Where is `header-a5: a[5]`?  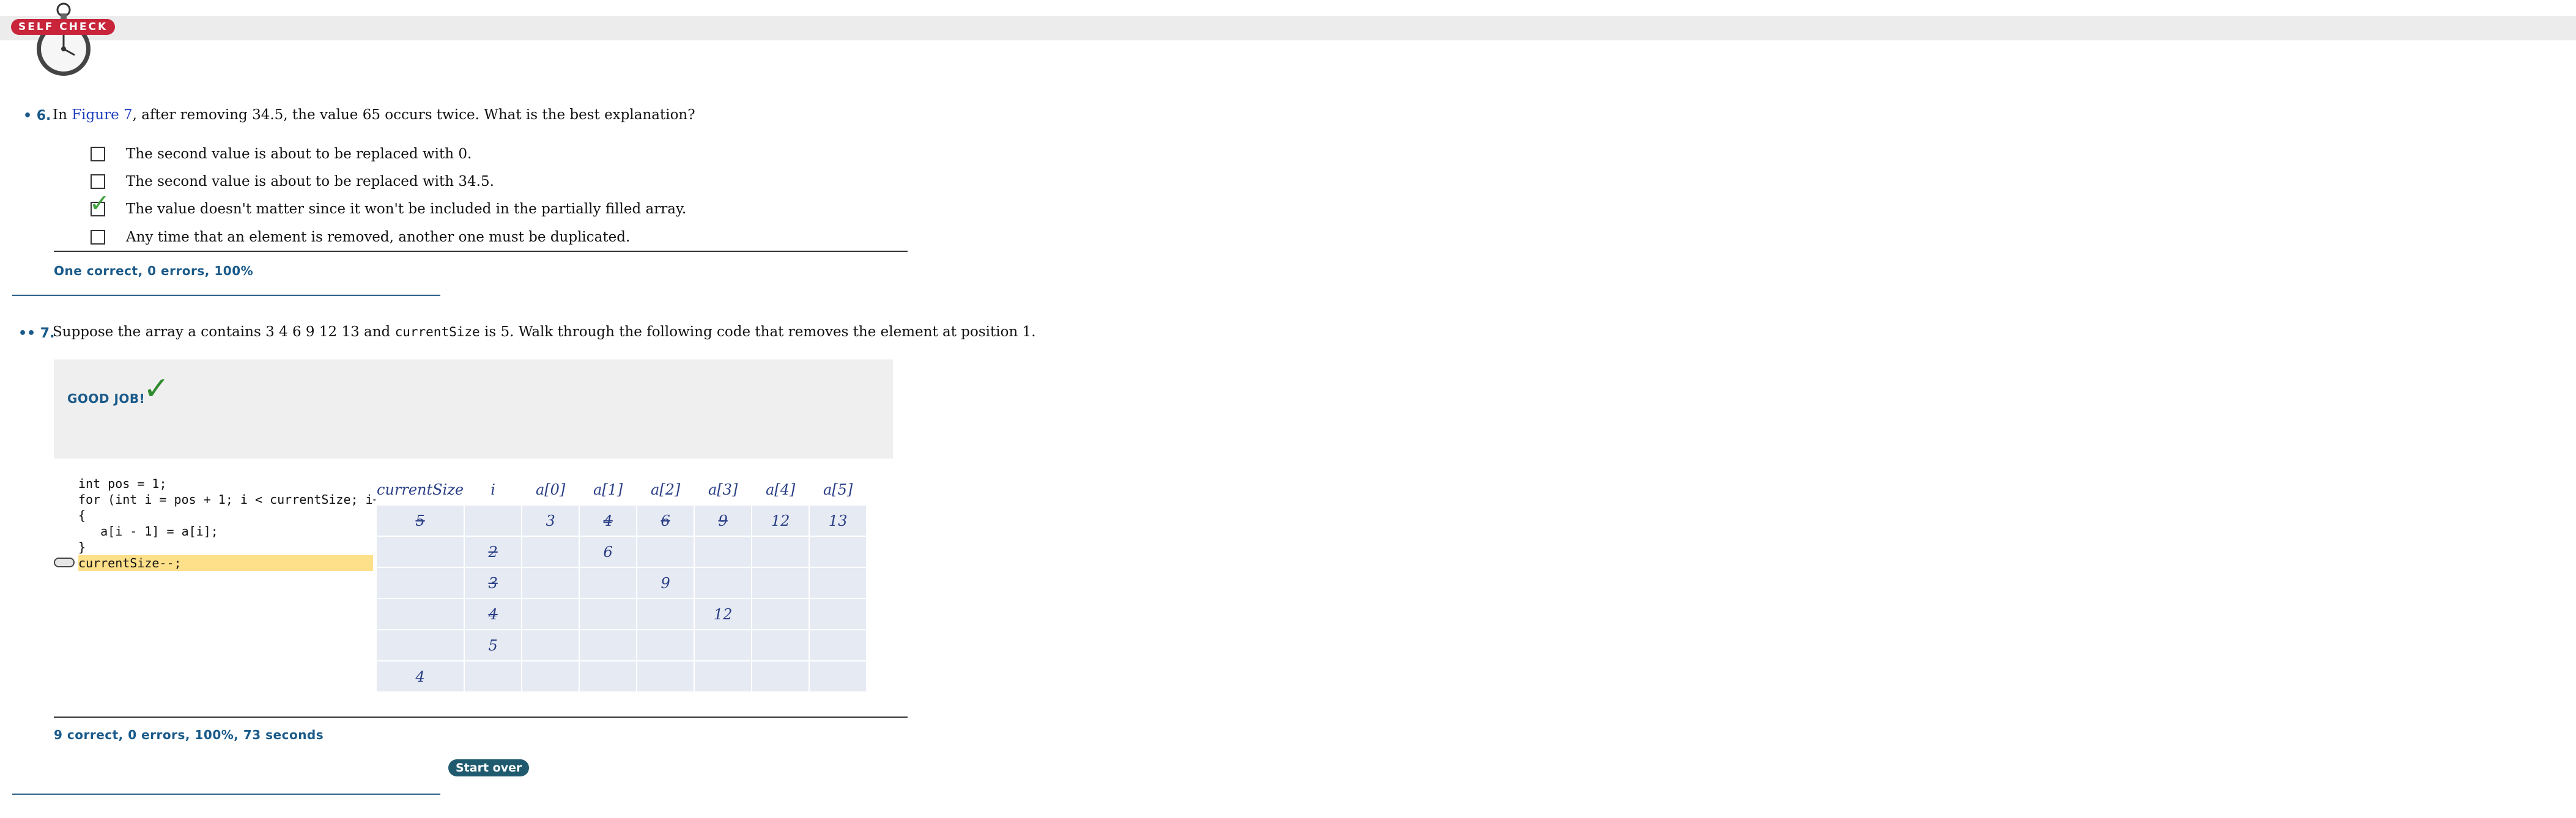
header-a5: a[5] is located at coordinates (838, 489).